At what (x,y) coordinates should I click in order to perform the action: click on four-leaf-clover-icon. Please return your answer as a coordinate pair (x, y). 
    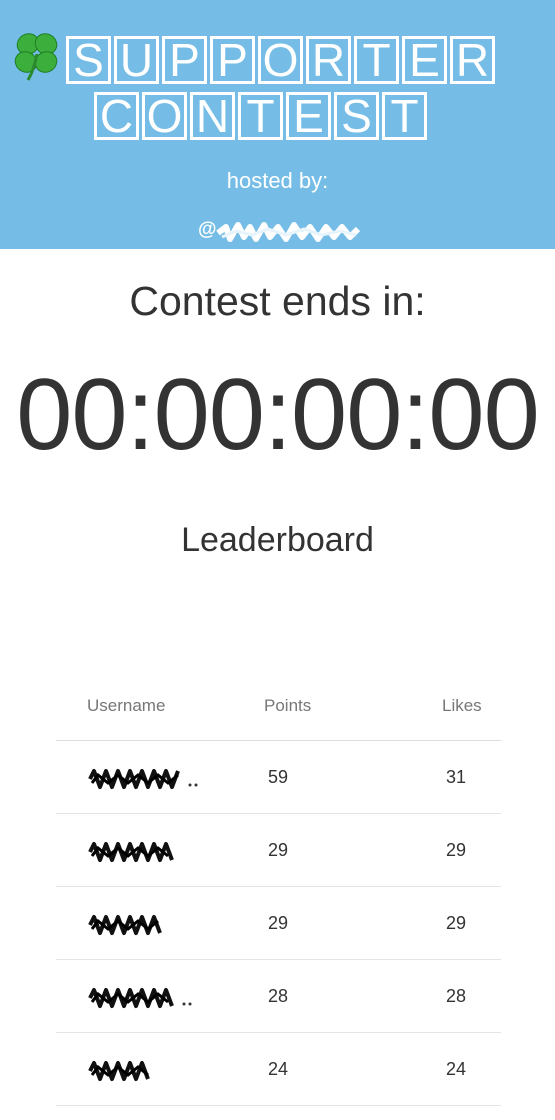
    Looking at the image, I should click on (36, 57).